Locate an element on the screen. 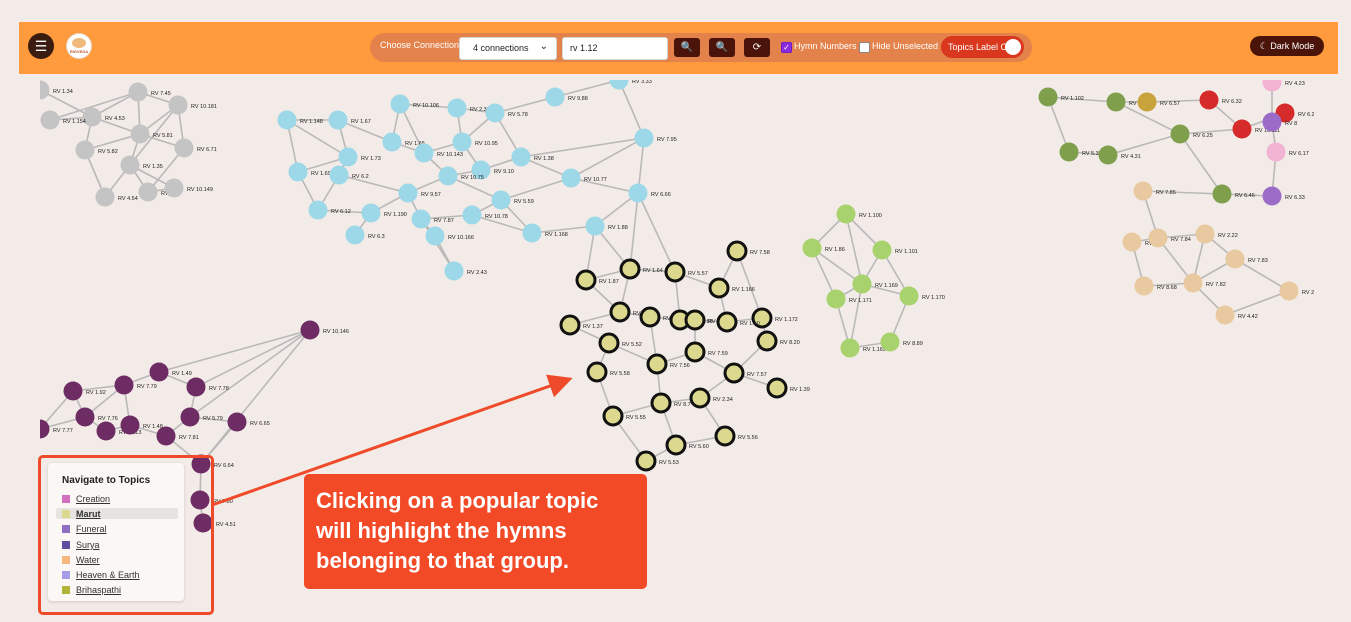 This screenshot has height=622, width=1351. hide-unselected-checkbox is located at coordinates (864, 47).